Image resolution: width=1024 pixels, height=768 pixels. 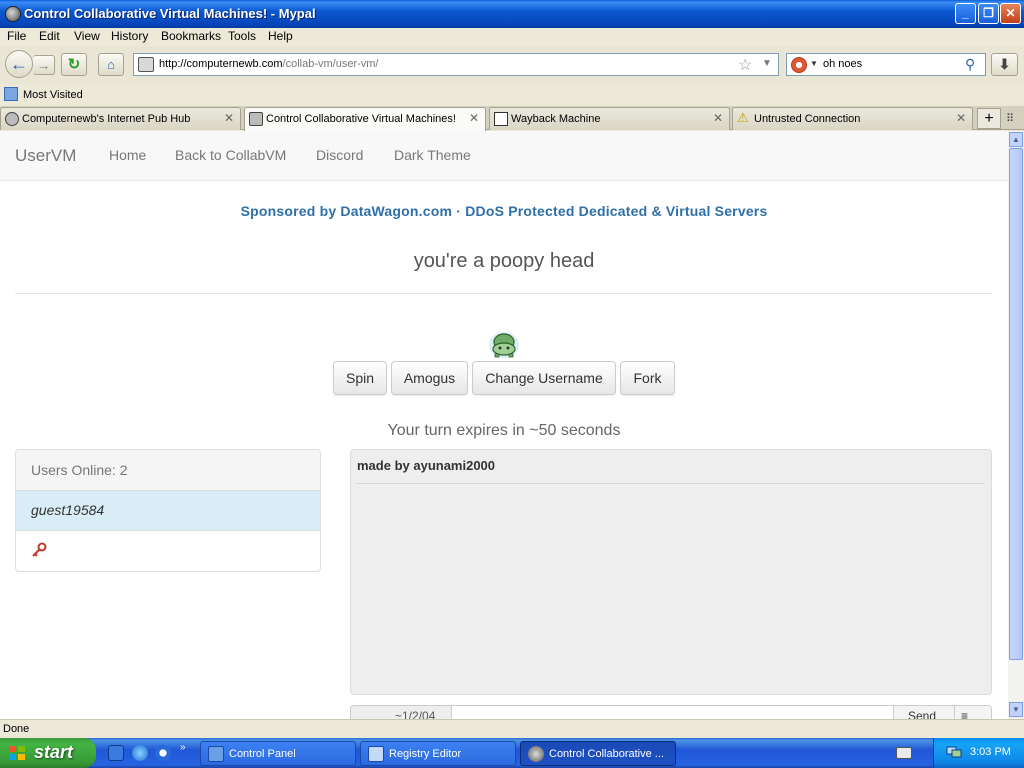 I want to click on most-visited-bookmark: Most Visited, so click(x=53, y=95).